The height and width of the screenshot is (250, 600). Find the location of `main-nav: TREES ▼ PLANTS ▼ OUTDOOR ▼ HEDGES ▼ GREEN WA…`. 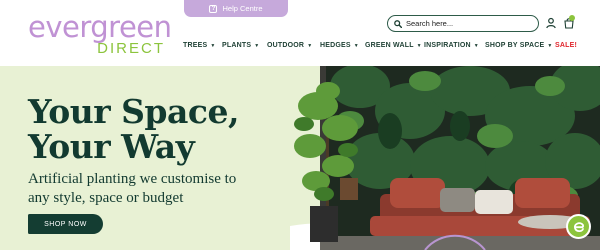

main-nav: TREES ▼ PLANTS ▼ OUTDOOR ▼ HEDGES ▼ GREEN WA… is located at coordinates (380, 45).